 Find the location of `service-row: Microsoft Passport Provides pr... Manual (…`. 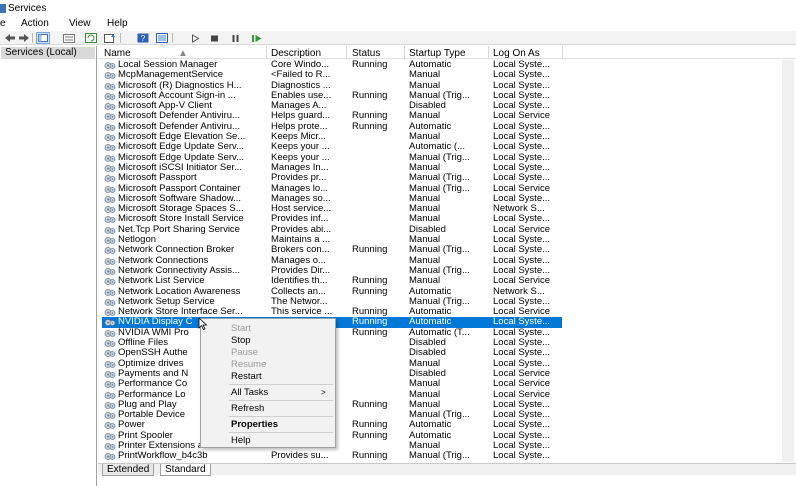

service-row: Microsoft Passport Provides pr... Manual (… is located at coordinates (447, 178).